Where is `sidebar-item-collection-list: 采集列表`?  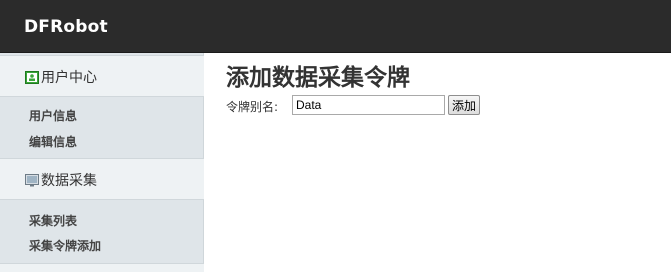
sidebar-item-collection-list: 采集列表 is located at coordinates (53, 220).